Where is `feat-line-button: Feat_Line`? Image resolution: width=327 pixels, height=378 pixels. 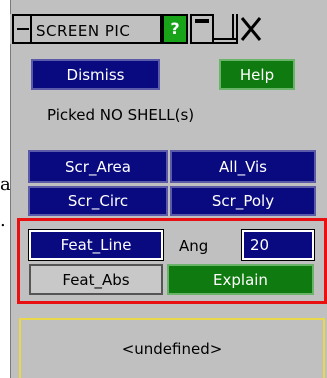
feat-line-button: Feat_Line is located at coordinates (96, 245).